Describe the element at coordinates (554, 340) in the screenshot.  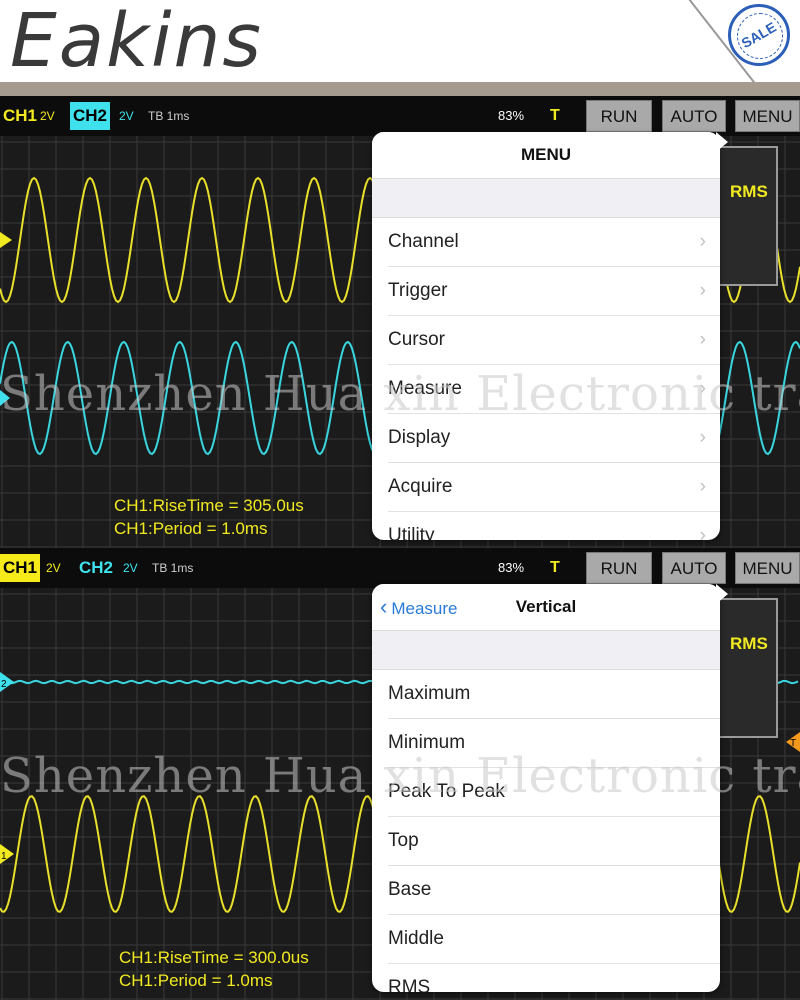
I see `menu-item-cursor: Cursor ›` at that location.